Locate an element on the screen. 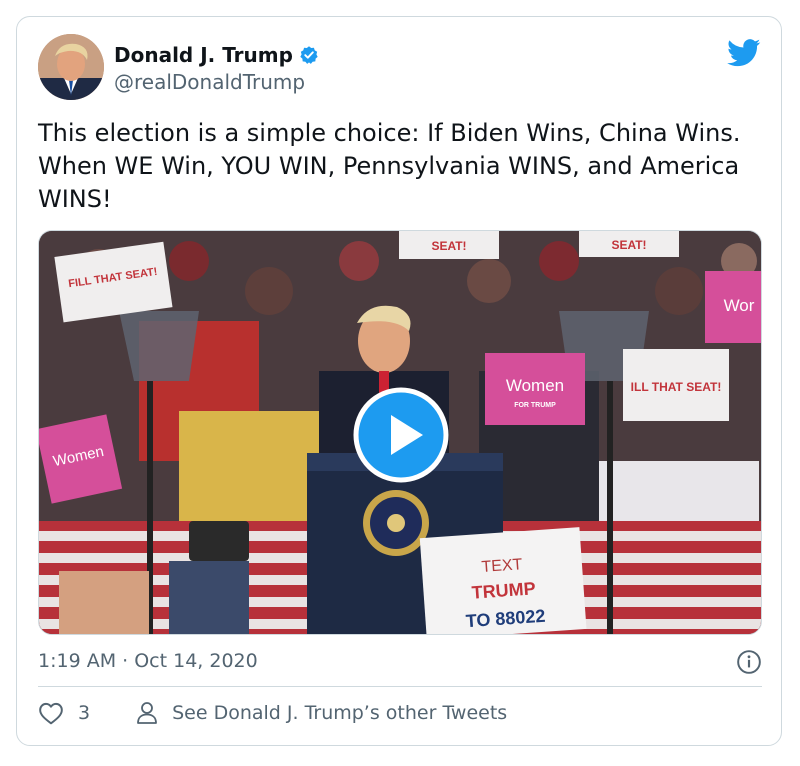  sign-fill-that-seat-right: ILL THAT SEAT! is located at coordinates (676, 387).